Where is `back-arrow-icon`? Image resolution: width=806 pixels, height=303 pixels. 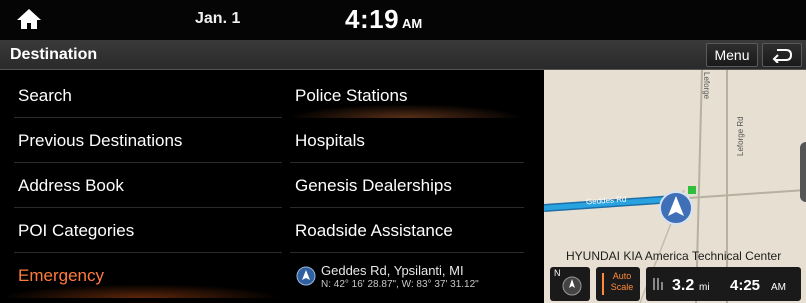 back-arrow-icon is located at coordinates (782, 56).